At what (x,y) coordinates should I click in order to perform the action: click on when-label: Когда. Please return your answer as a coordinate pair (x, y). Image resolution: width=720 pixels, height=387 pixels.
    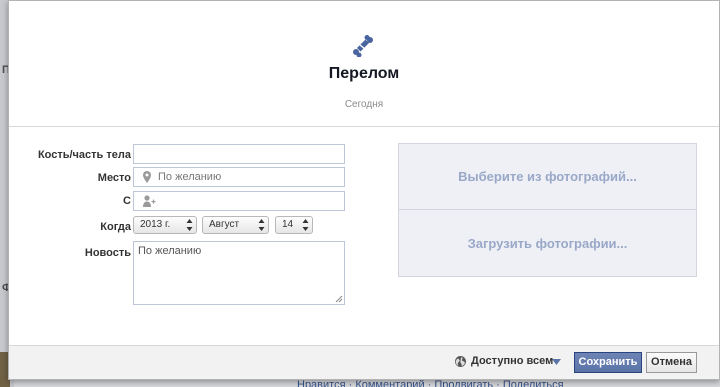
    Looking at the image, I should click on (115, 227).